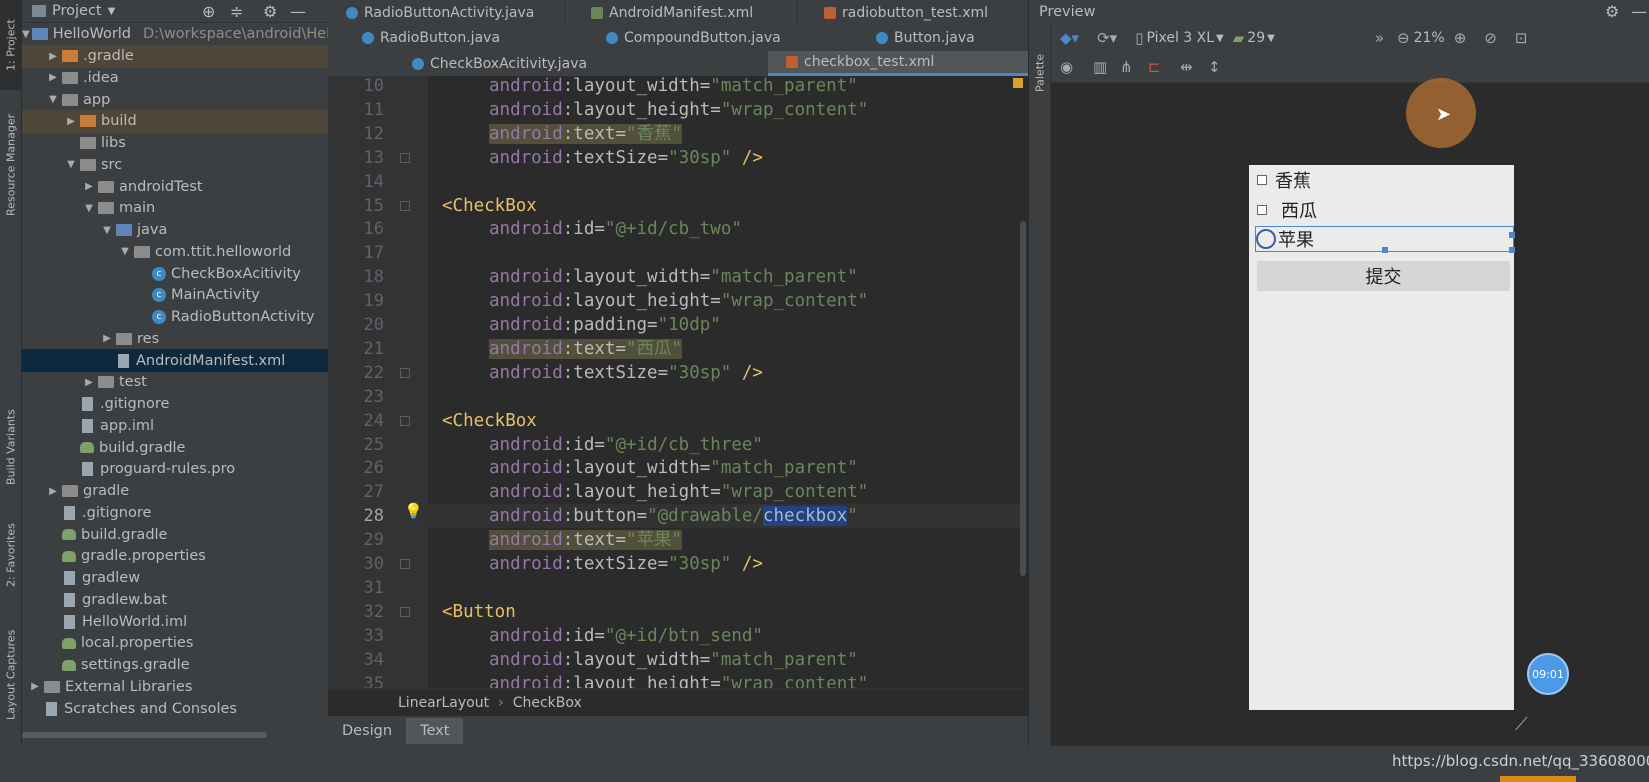 The image size is (1649, 782). Describe the element at coordinates (443, 703) in the screenshot. I see `breadcrumb-linearlayout: LinearLayout` at that location.